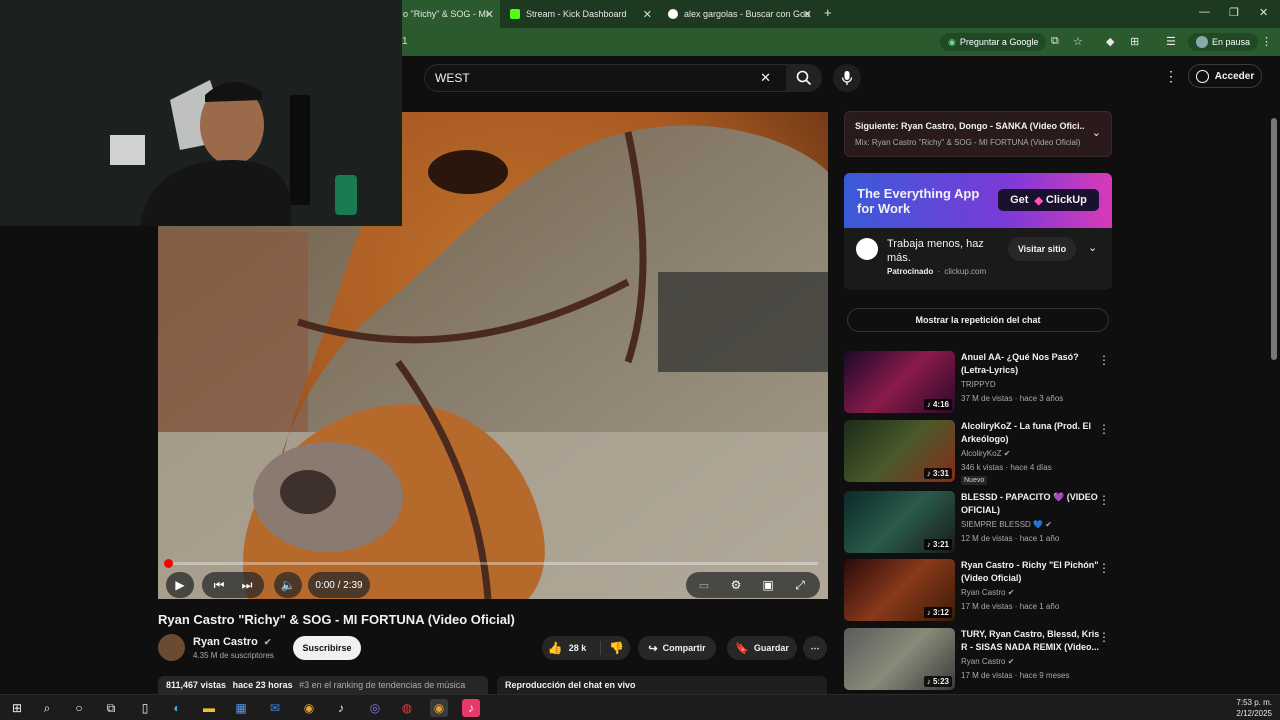 The image size is (1280, 720). Describe the element at coordinates (288, 585) in the screenshot. I see `volume-button: 🔈` at that location.